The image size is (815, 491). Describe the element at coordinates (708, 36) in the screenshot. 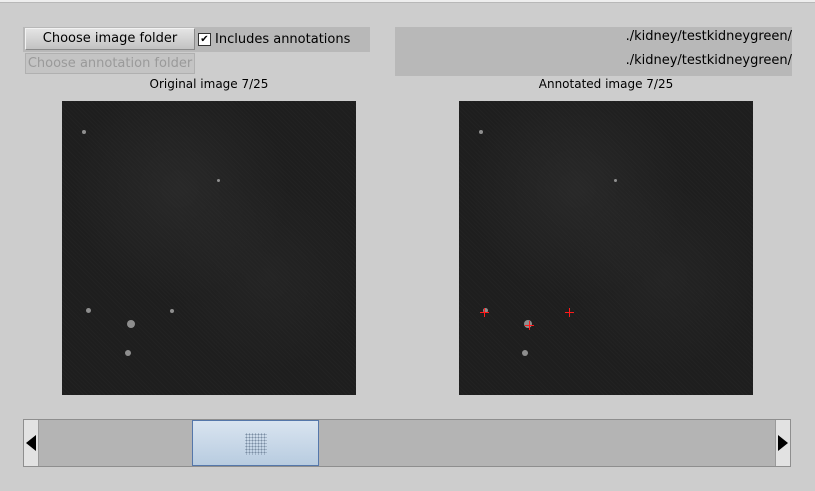

I see `image-folder-path: ./kidney/testkidneygreen/` at that location.